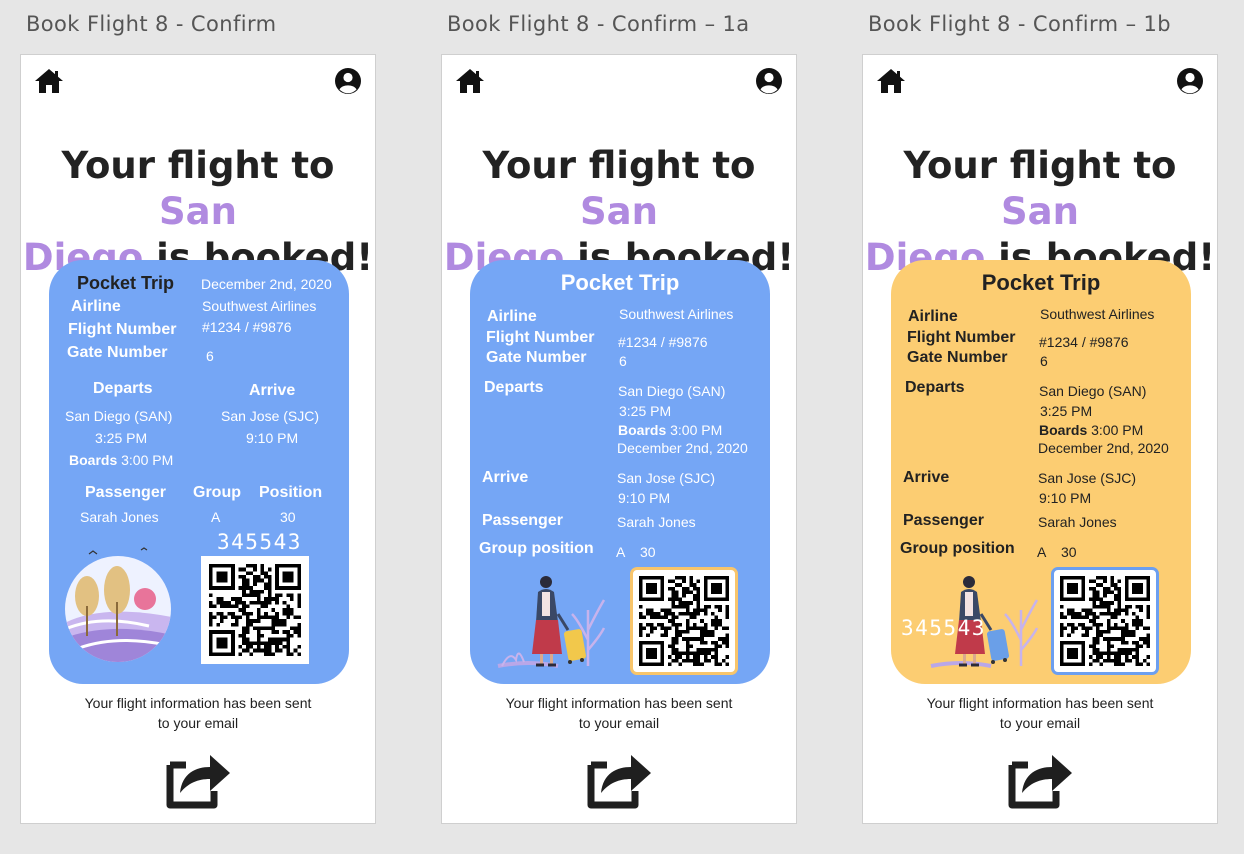 This screenshot has width=1244, height=854. Describe the element at coordinates (291, 492) in the screenshot. I see `position-label: Position` at that location.